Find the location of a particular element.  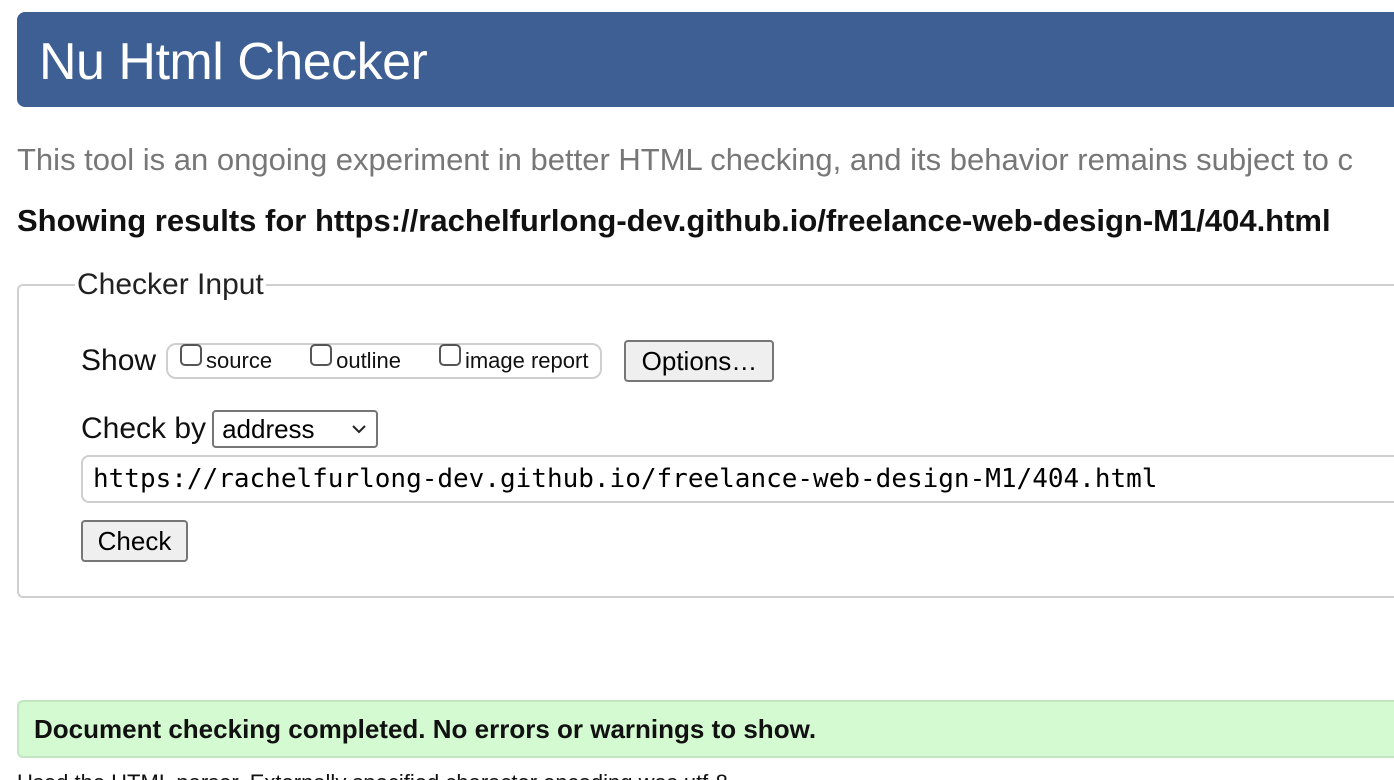

outline-checkbox is located at coordinates (321, 355).